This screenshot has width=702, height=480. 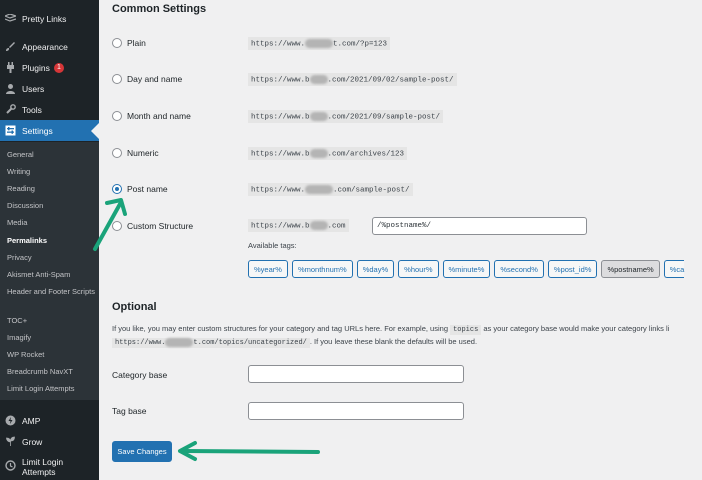 What do you see at coordinates (330, 190) in the screenshot?
I see `permalink-example-post-name: https://www. .com/sample-post/` at bounding box center [330, 190].